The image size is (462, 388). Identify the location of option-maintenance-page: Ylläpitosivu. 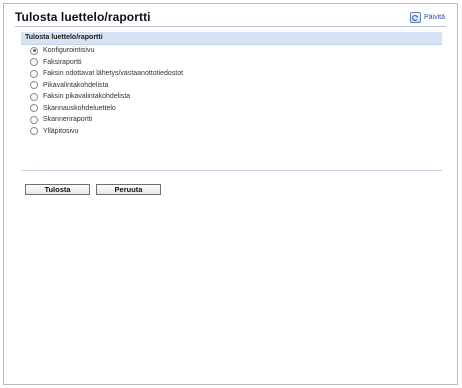
(106, 132).